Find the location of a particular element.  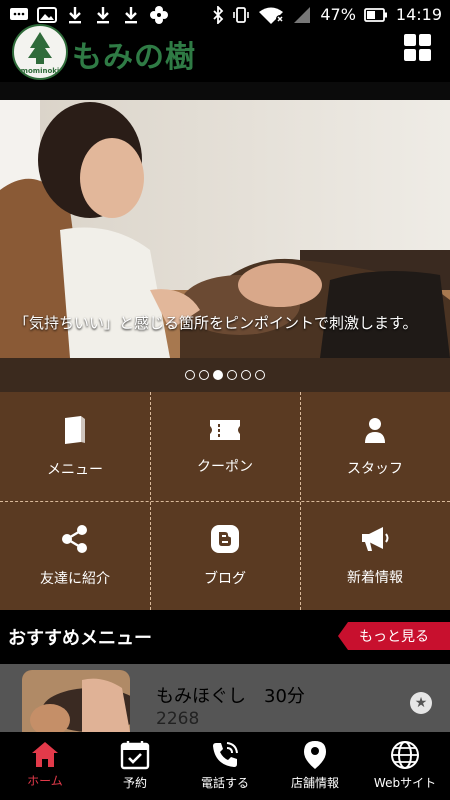

recommend-item: もみほぐし 30分 2268 ★ is located at coordinates (225, 698).